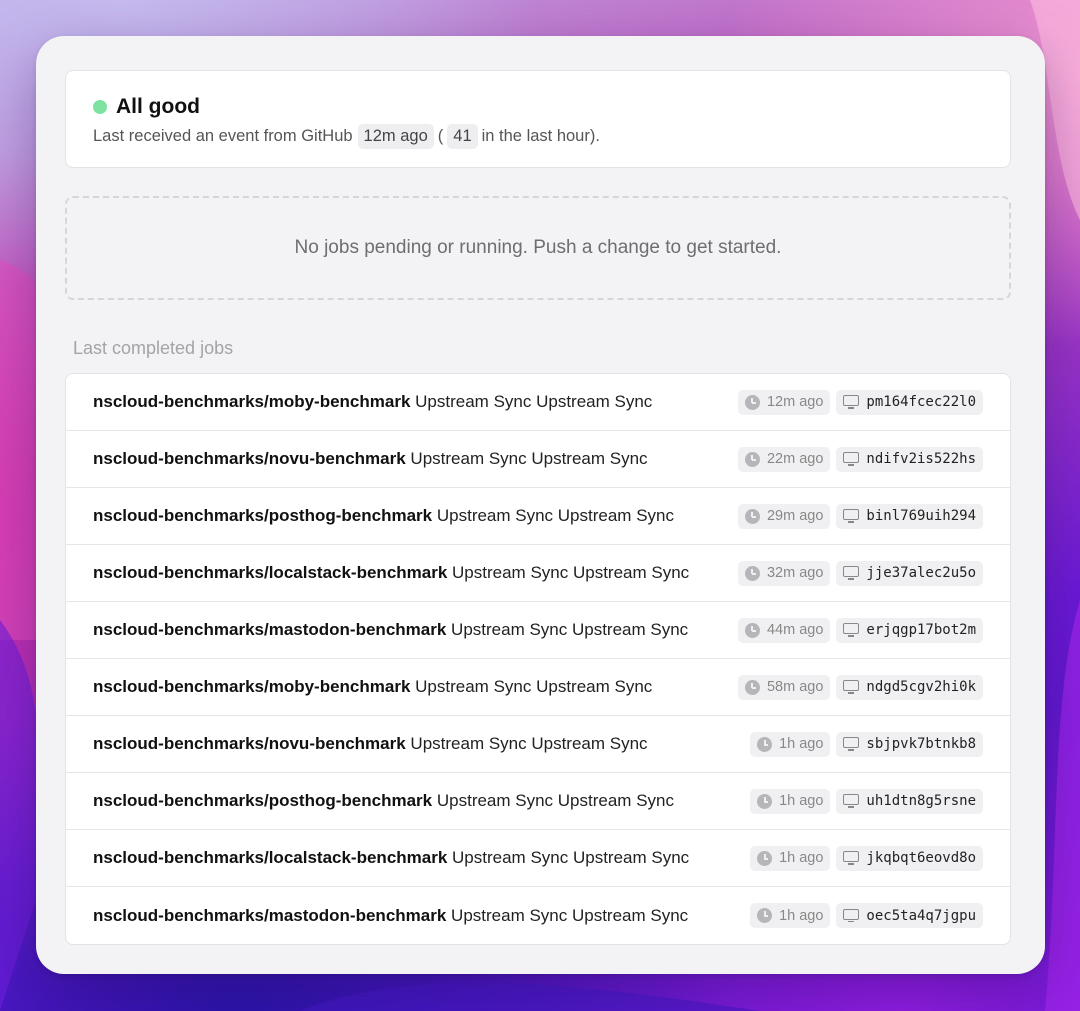  Describe the element at coordinates (921, 573) in the screenshot. I see `job-id: jje37alec2u5o` at that location.